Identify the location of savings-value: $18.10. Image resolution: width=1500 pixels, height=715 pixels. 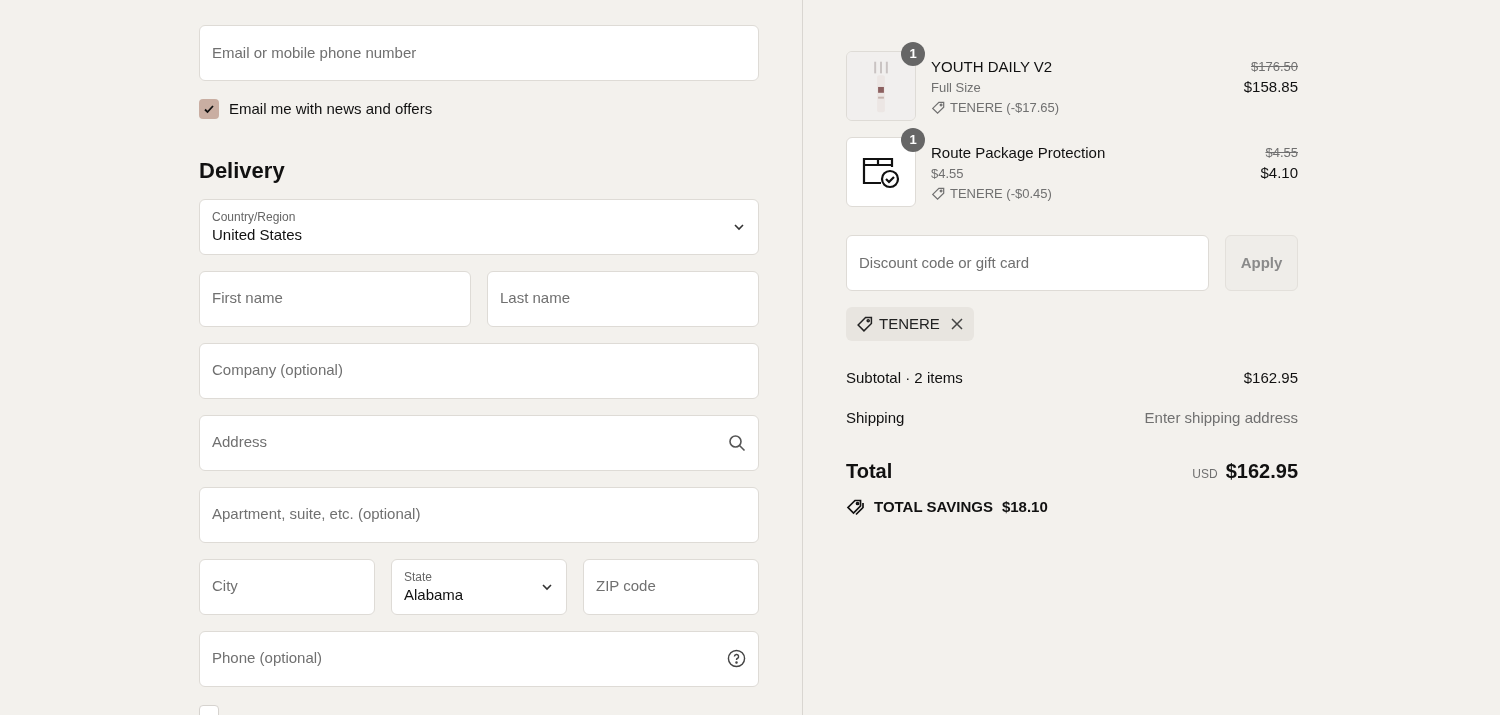
(1024, 507).